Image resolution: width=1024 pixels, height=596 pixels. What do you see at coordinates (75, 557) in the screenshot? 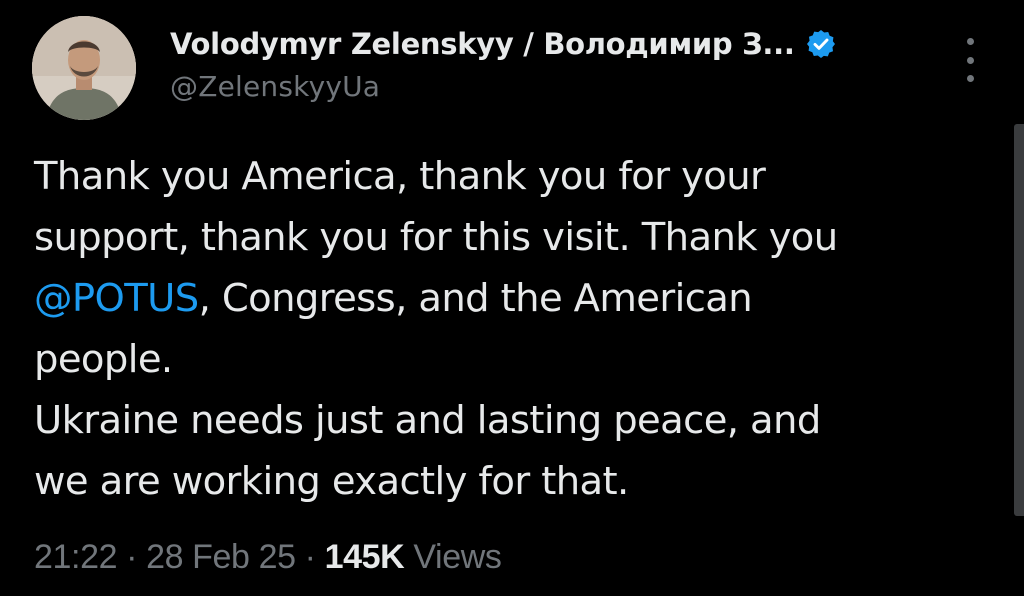
I see `tweet-time: 21:22` at bounding box center [75, 557].